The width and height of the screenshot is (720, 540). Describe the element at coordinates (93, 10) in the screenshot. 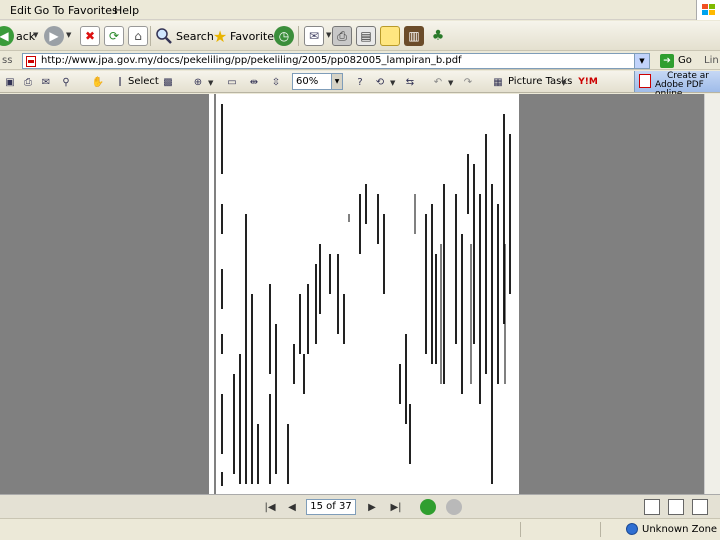

I see `menu-favorites: Favorites` at that location.